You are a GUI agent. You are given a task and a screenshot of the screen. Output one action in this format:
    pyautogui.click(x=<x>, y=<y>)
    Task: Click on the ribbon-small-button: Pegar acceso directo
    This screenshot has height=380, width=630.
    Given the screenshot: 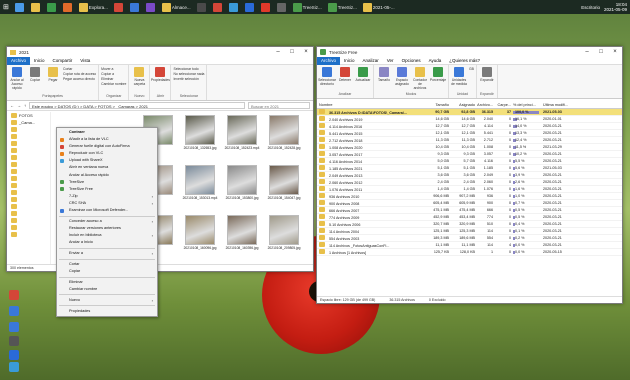 What is the action you would take?
    pyautogui.click(x=79, y=79)
    